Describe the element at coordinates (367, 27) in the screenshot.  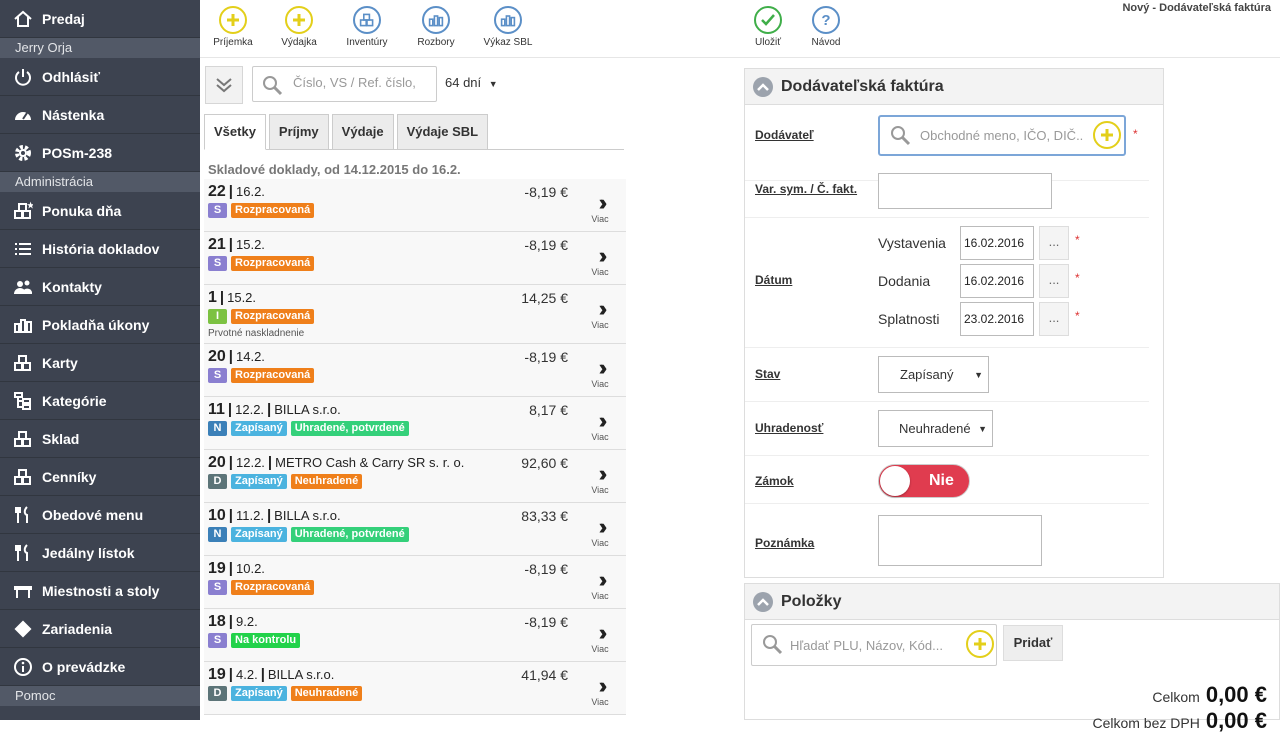
I see `inventory-button: Inventúry` at that location.